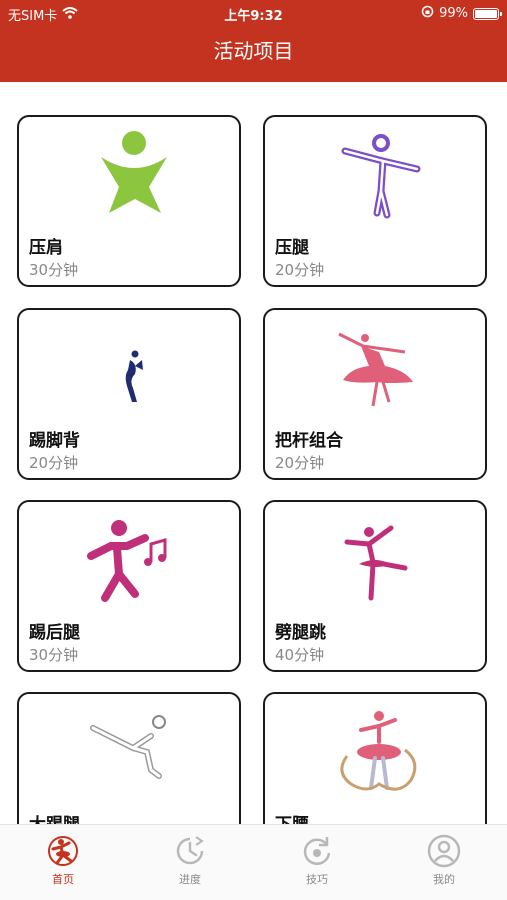  I want to click on high-kick-figure-icon, so click(131, 752).